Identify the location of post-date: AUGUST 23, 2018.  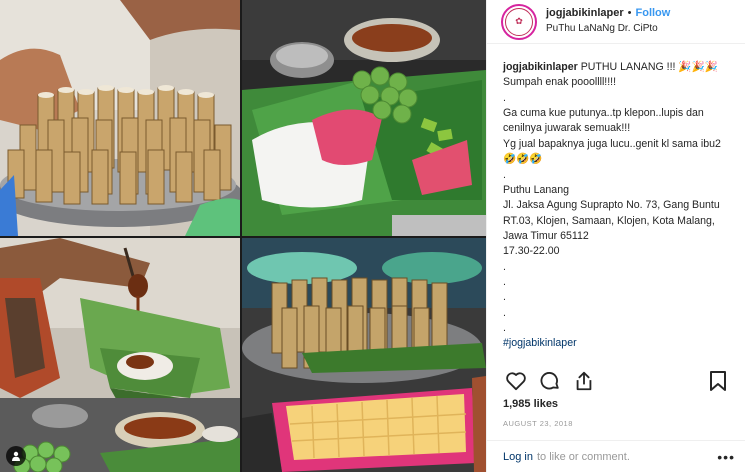
(538, 423).